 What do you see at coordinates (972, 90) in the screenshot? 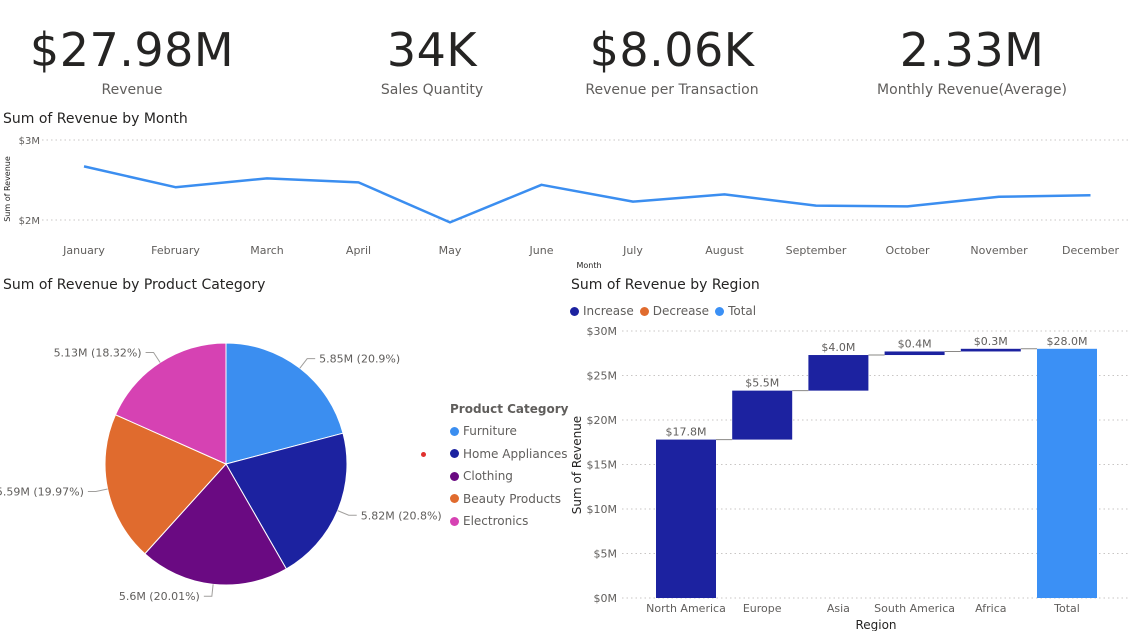
I see `kpi-label: Monthly Revenue(Average)` at bounding box center [972, 90].